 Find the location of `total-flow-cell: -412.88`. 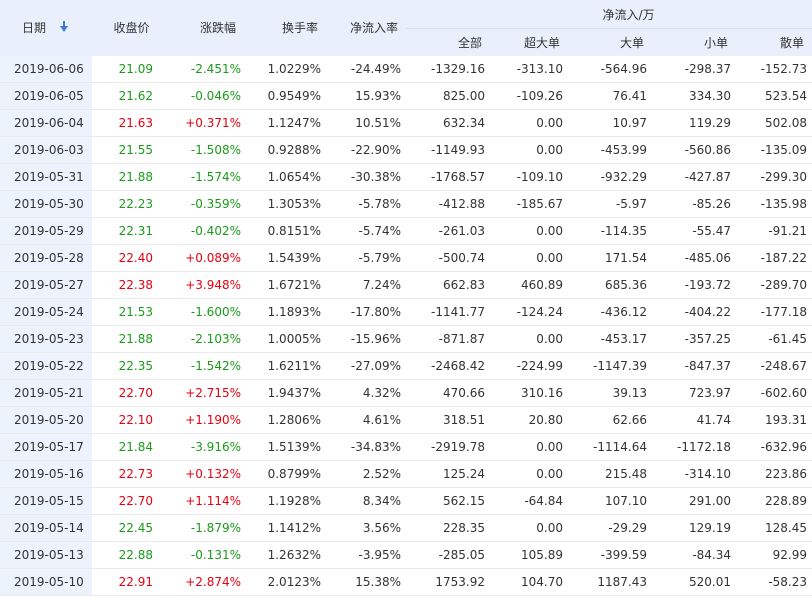

total-flow-cell: -412.88 is located at coordinates (448, 204).